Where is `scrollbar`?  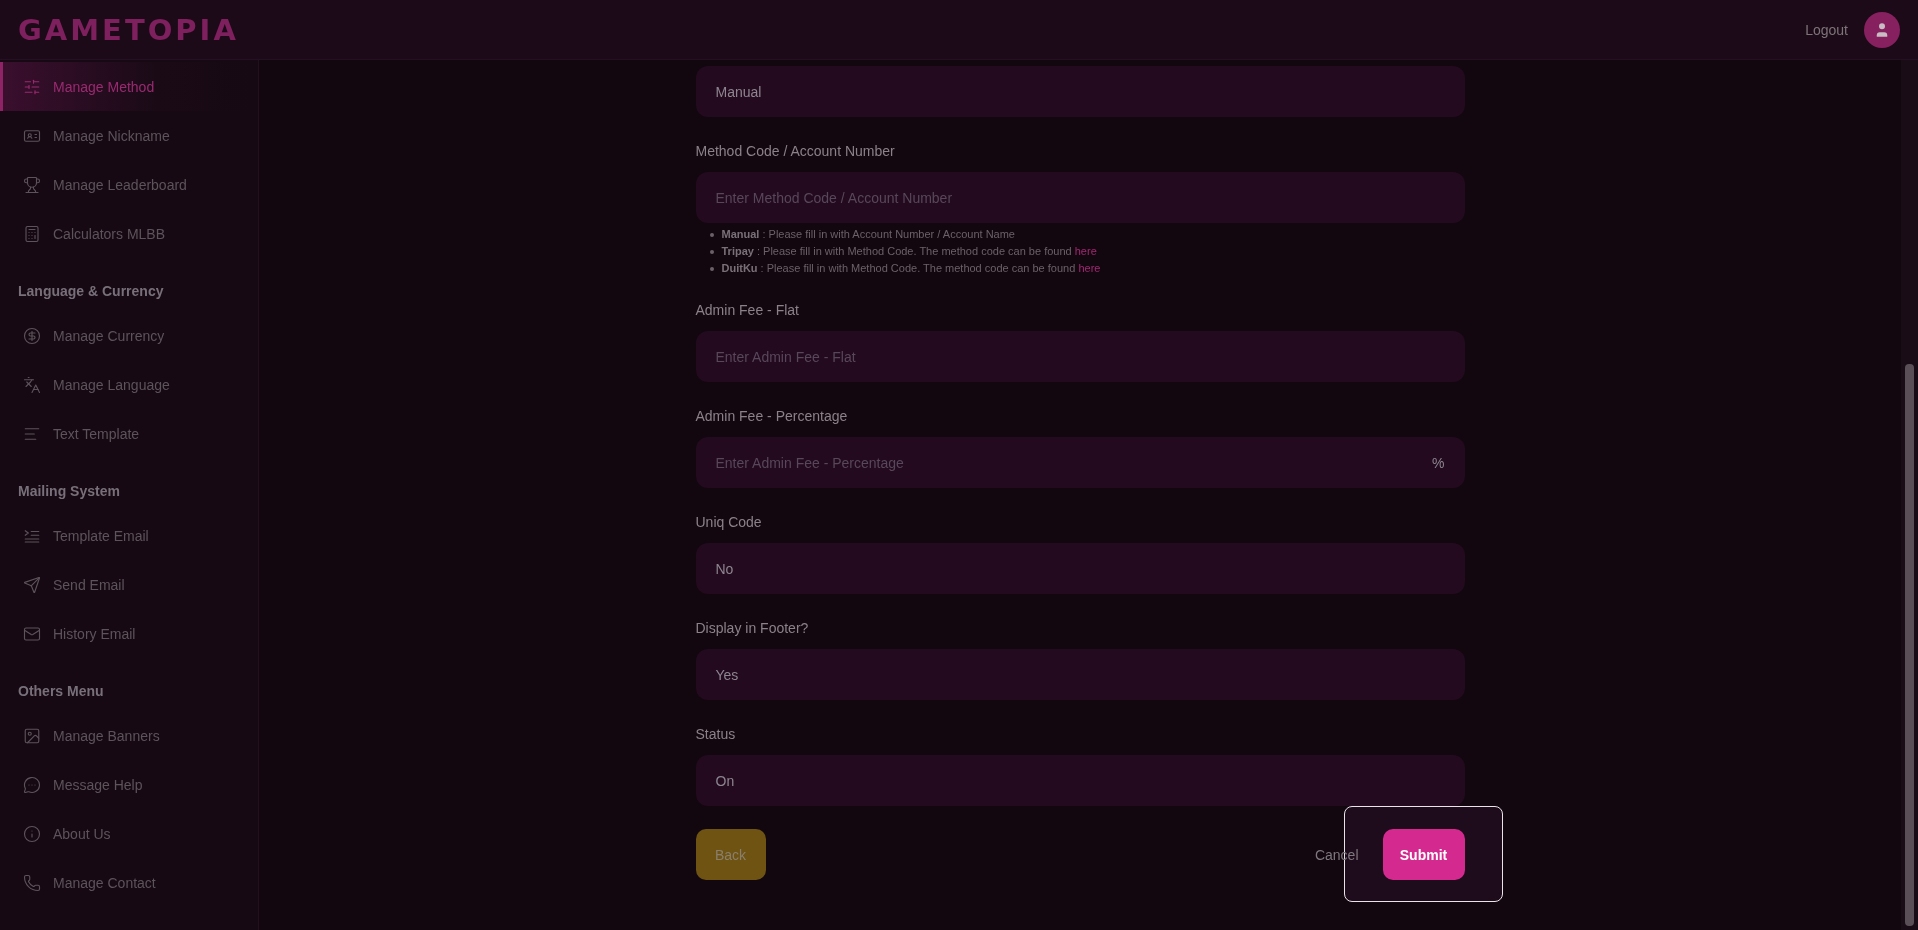
scrollbar is located at coordinates (1909, 495).